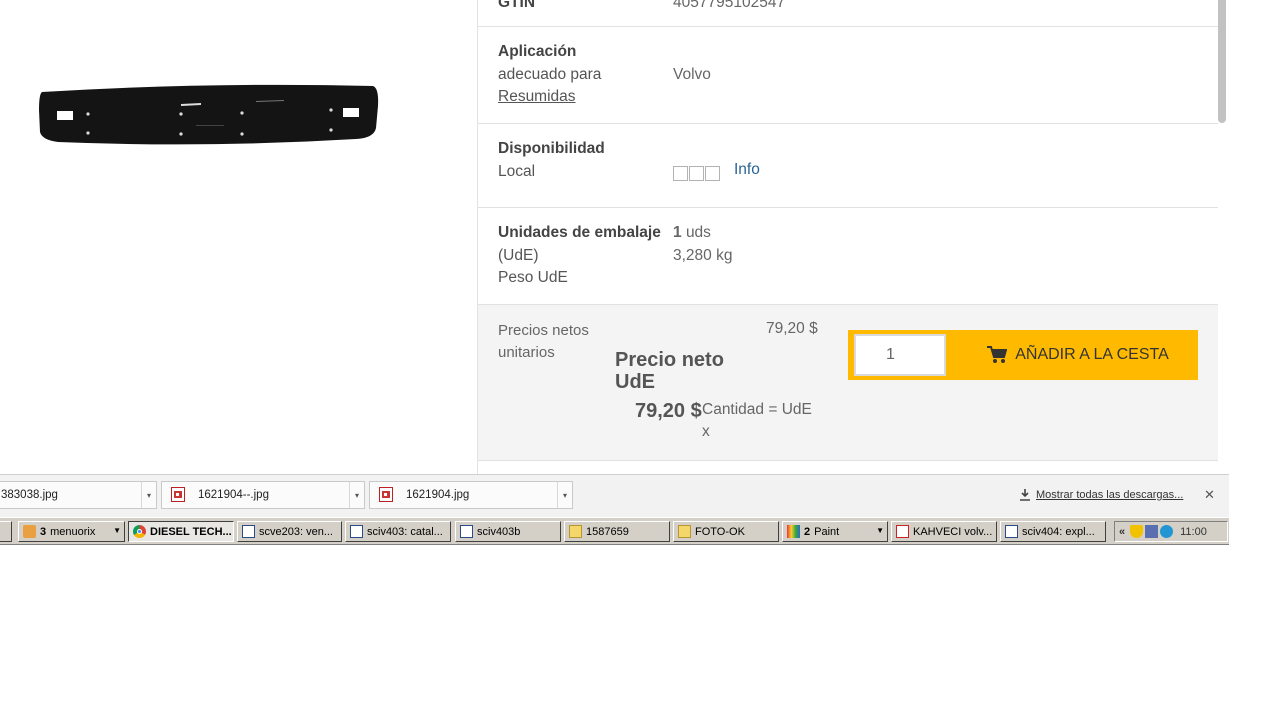 This screenshot has width=1280, height=720. Describe the element at coordinates (550, 74) in the screenshot. I see `adecuado-label: adecuado para` at that location.